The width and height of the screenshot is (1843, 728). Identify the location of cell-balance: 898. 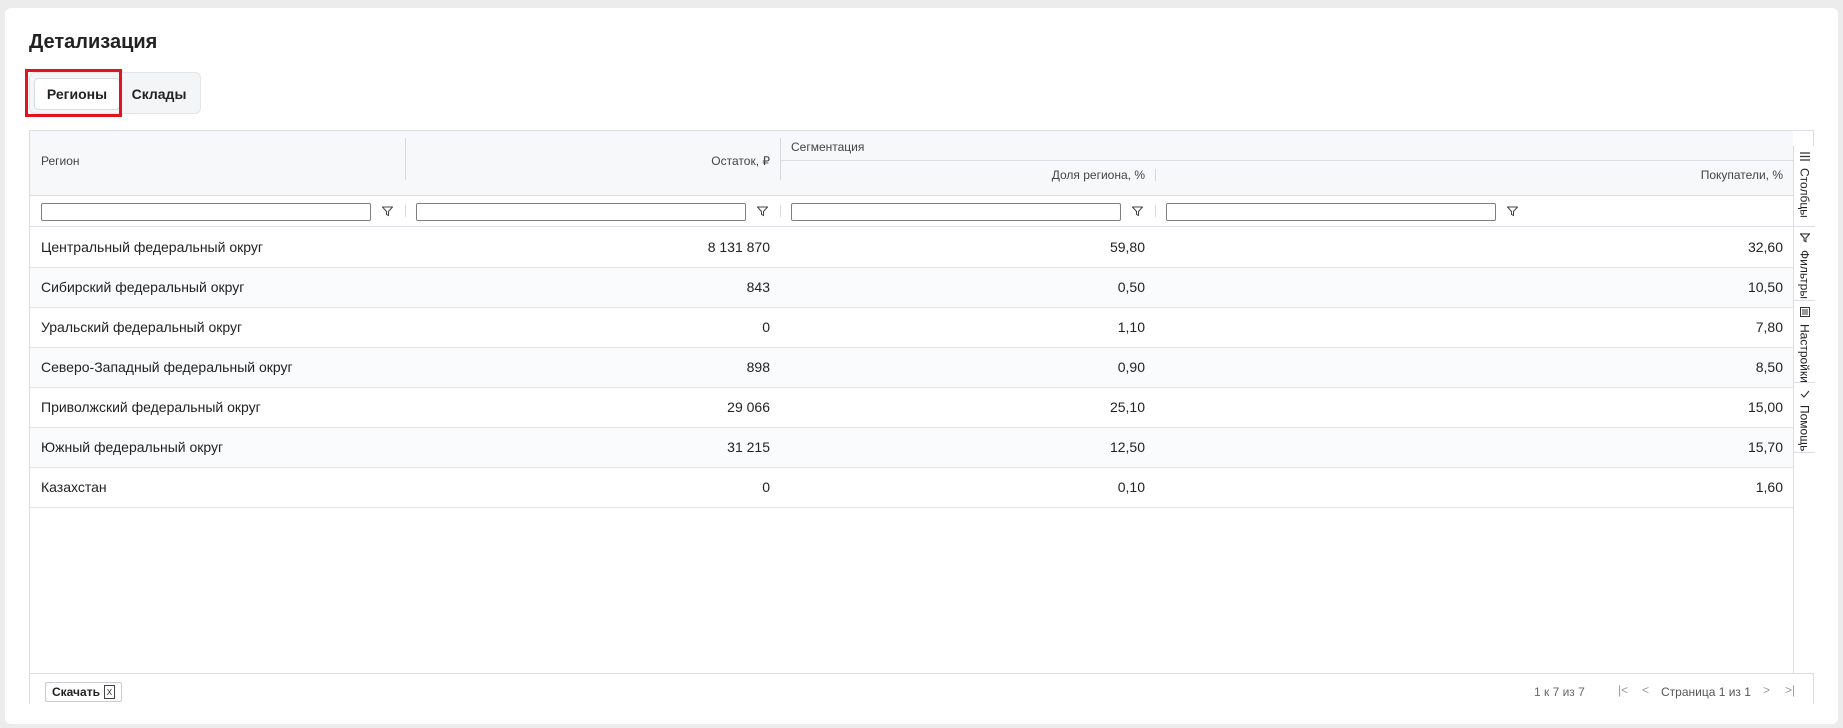
(758, 367).